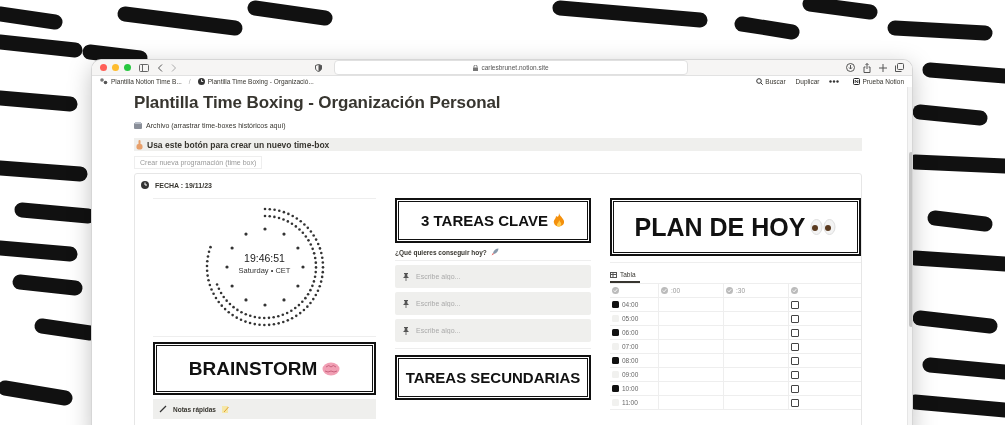 The image size is (1005, 425). I want to click on tabs-icon, so click(899, 67).